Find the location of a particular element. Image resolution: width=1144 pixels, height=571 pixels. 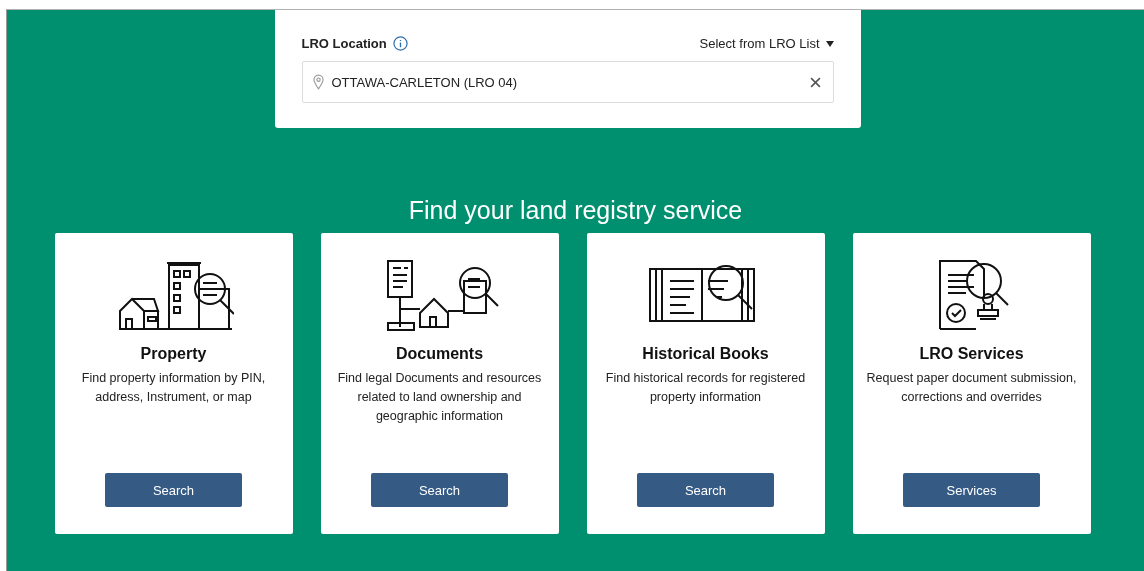

card-description: Request paper document submission, corrections and overrides is located at coordinates (971, 388).